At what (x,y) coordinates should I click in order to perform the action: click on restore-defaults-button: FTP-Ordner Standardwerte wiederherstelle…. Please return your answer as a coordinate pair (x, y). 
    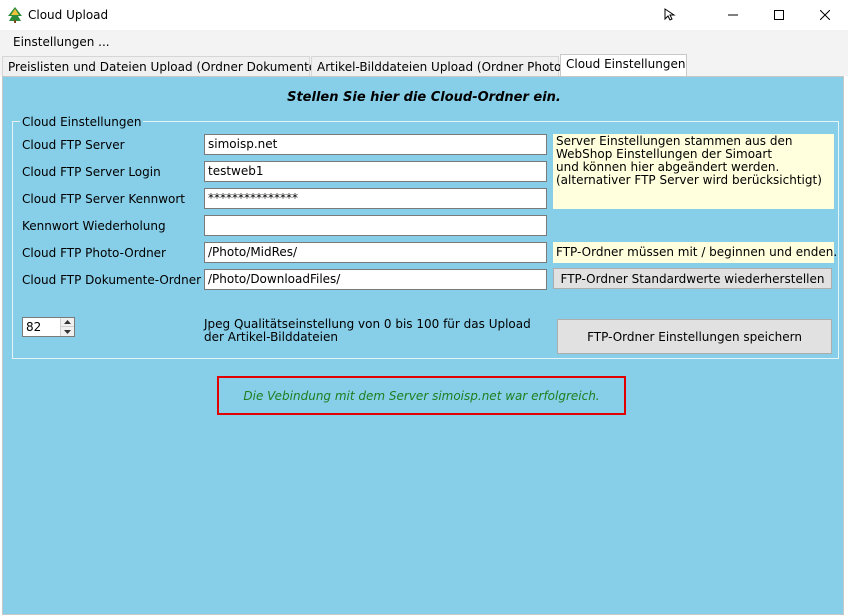
    Looking at the image, I should click on (692, 278).